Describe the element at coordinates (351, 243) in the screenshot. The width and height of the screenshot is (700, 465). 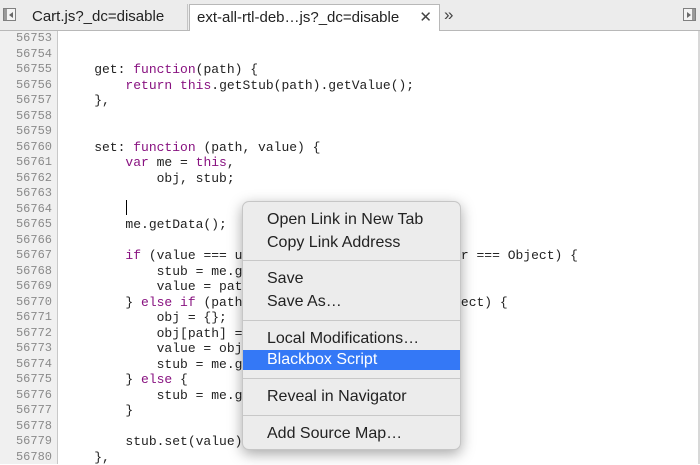
I see `menu-item-copy-link-address: Copy Link Address` at that location.